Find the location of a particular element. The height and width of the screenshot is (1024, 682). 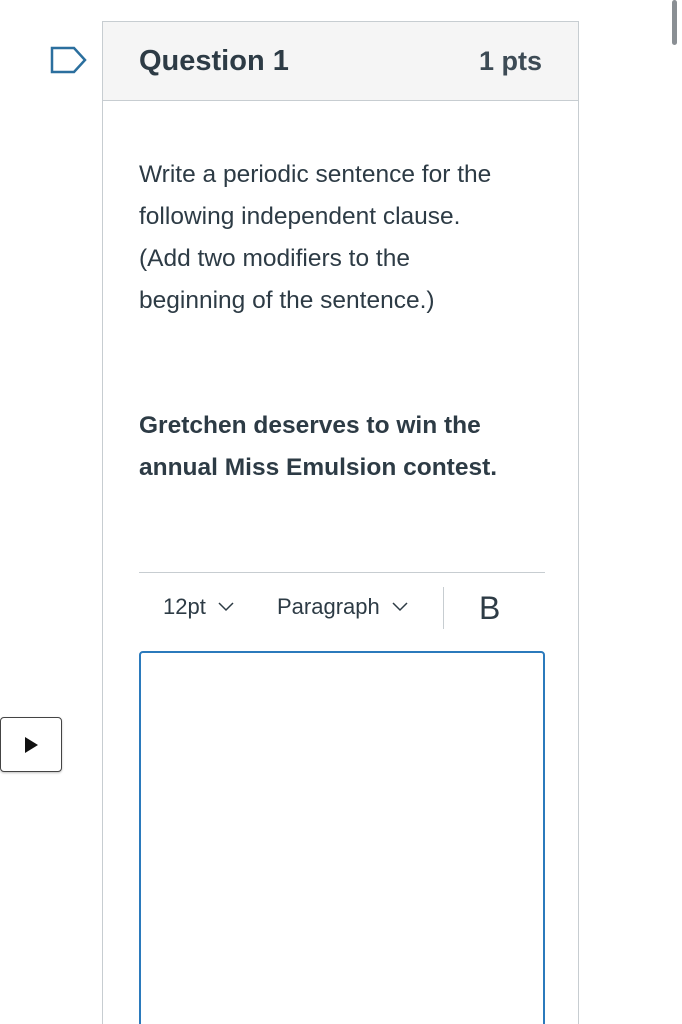

page-scrollbar is located at coordinates (674, 22).